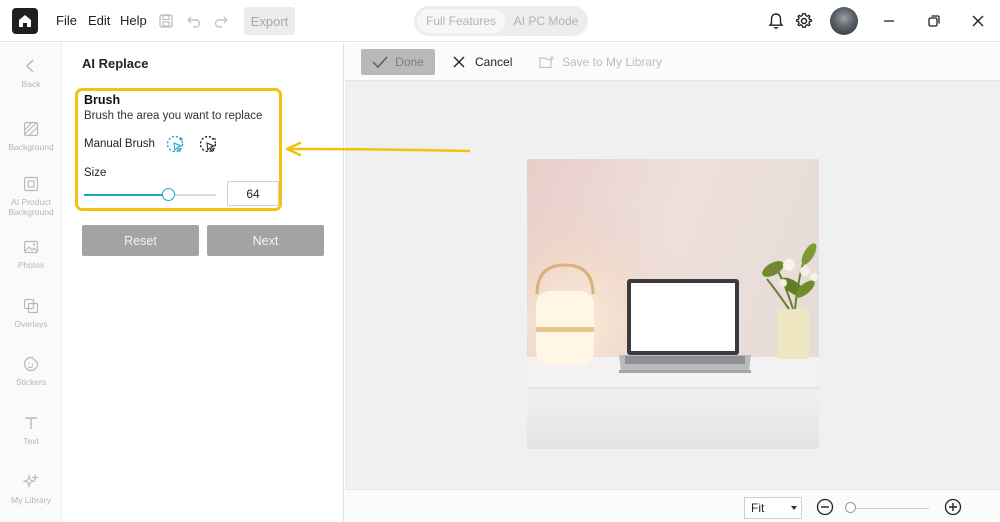 The height and width of the screenshot is (522, 1000). What do you see at coordinates (31, 147) in the screenshot?
I see `rail-item-label: Background` at bounding box center [31, 147].